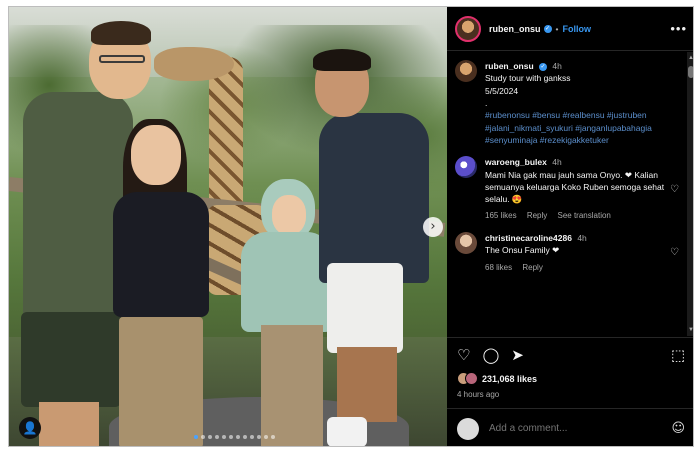  What do you see at coordinates (517, 355) in the screenshot?
I see `share-send-icon: ➤` at bounding box center [517, 355].